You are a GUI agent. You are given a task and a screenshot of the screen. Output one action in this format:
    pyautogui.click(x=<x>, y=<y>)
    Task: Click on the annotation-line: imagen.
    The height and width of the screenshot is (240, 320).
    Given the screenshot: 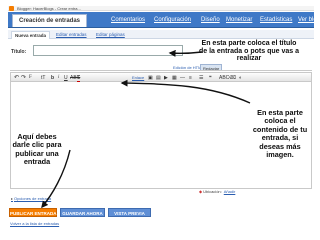 What is the action you would take?
    pyautogui.click(x=280, y=155)
    